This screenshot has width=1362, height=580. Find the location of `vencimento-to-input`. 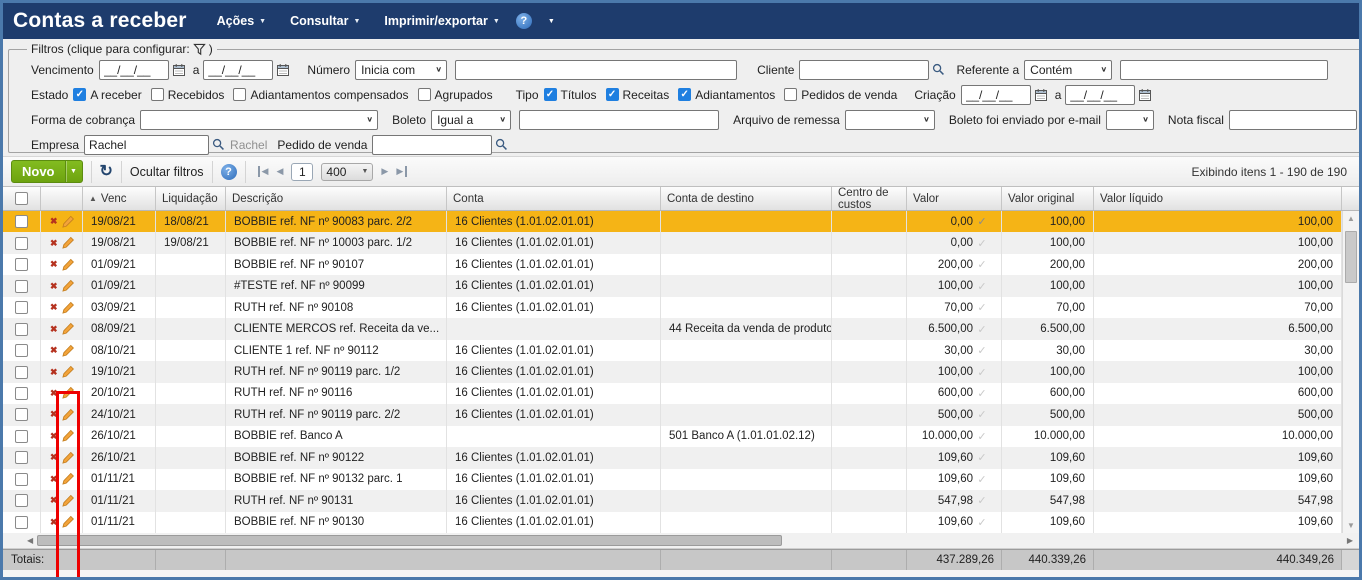

vencimento-to-input is located at coordinates (238, 69).